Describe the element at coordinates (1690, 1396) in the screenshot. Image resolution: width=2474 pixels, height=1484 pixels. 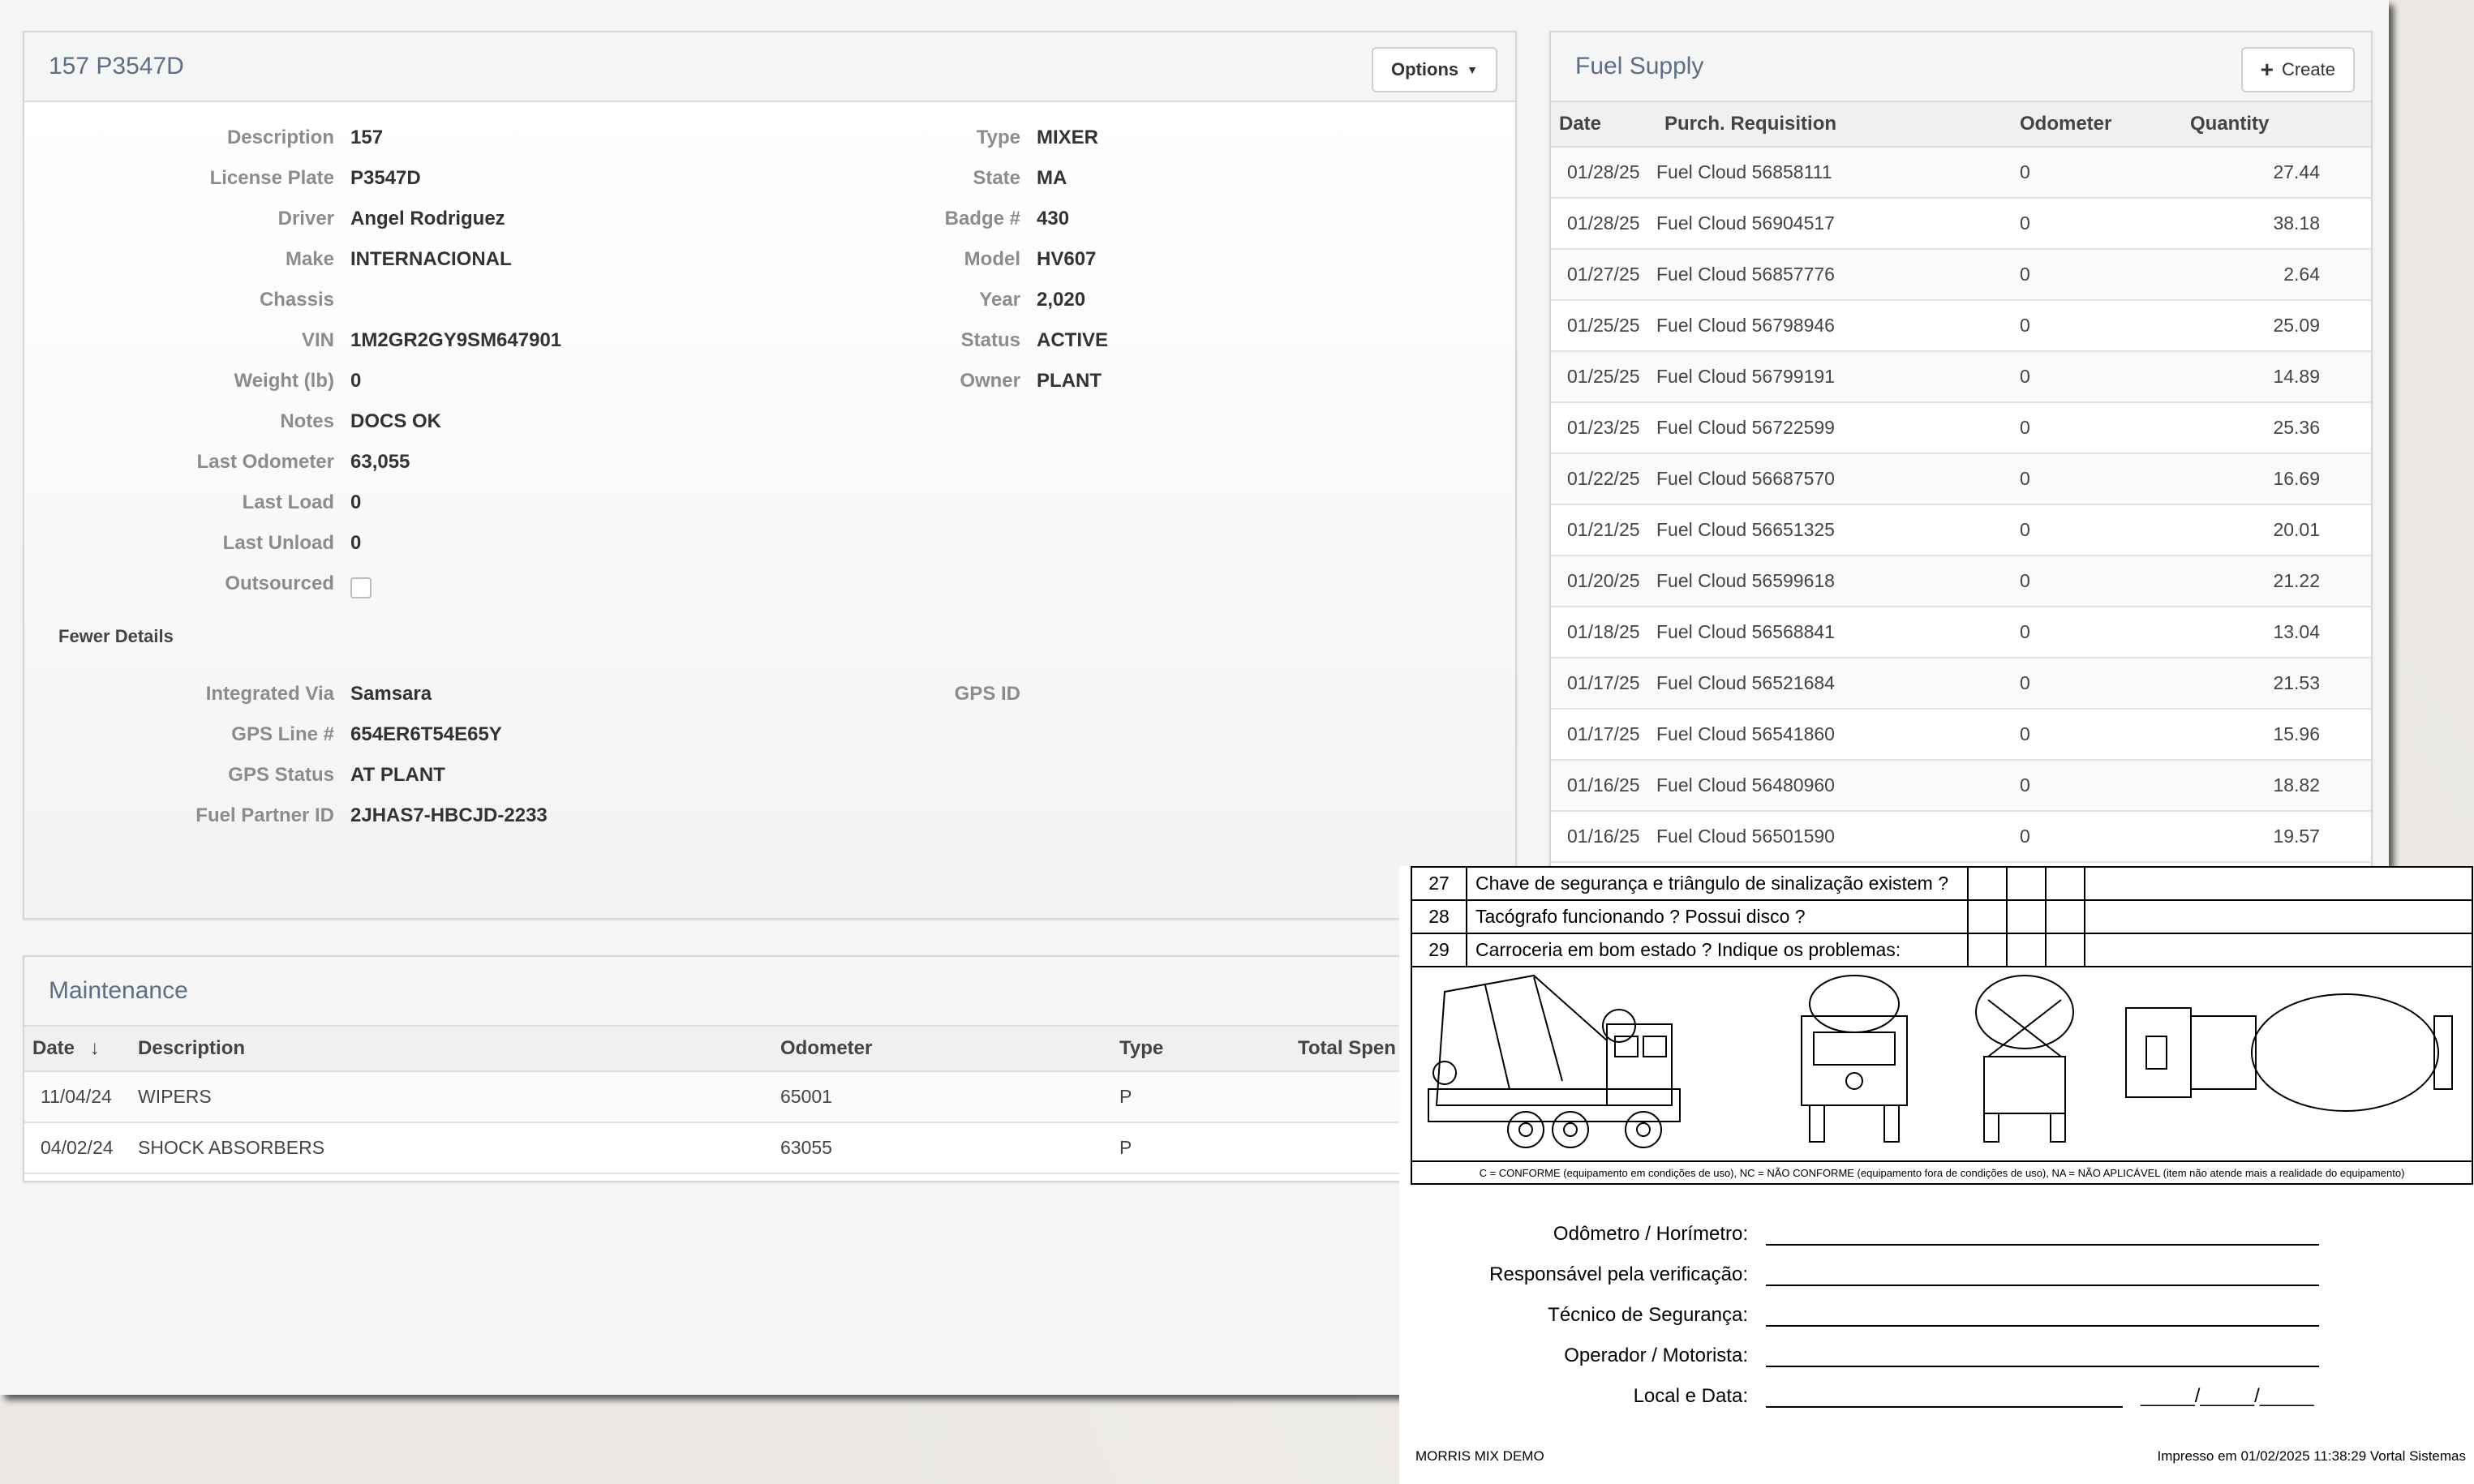
I see `signature-label: Local e Data:` at that location.